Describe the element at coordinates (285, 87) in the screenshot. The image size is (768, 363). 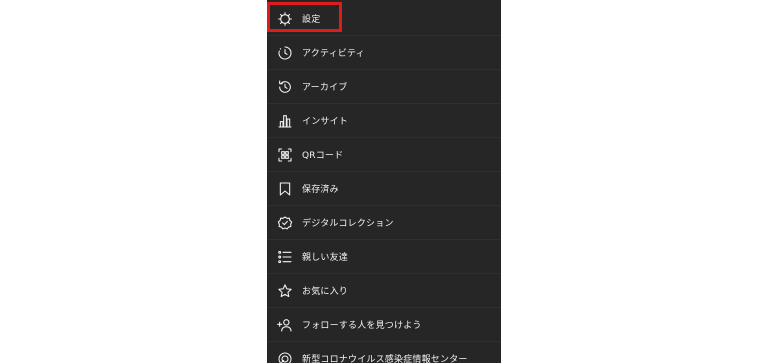
I see `archive-history-icon` at that location.